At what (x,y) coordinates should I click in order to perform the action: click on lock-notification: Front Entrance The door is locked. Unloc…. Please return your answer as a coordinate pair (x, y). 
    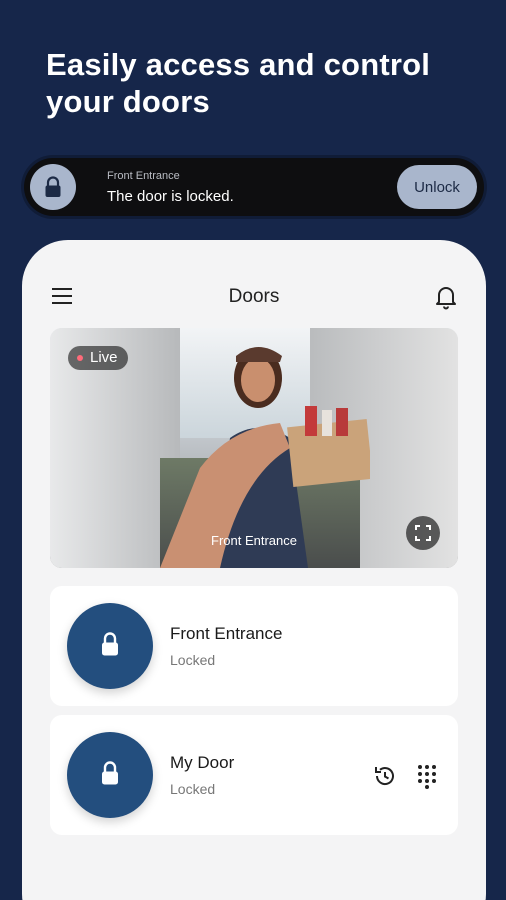
    Looking at the image, I should click on (254, 187).